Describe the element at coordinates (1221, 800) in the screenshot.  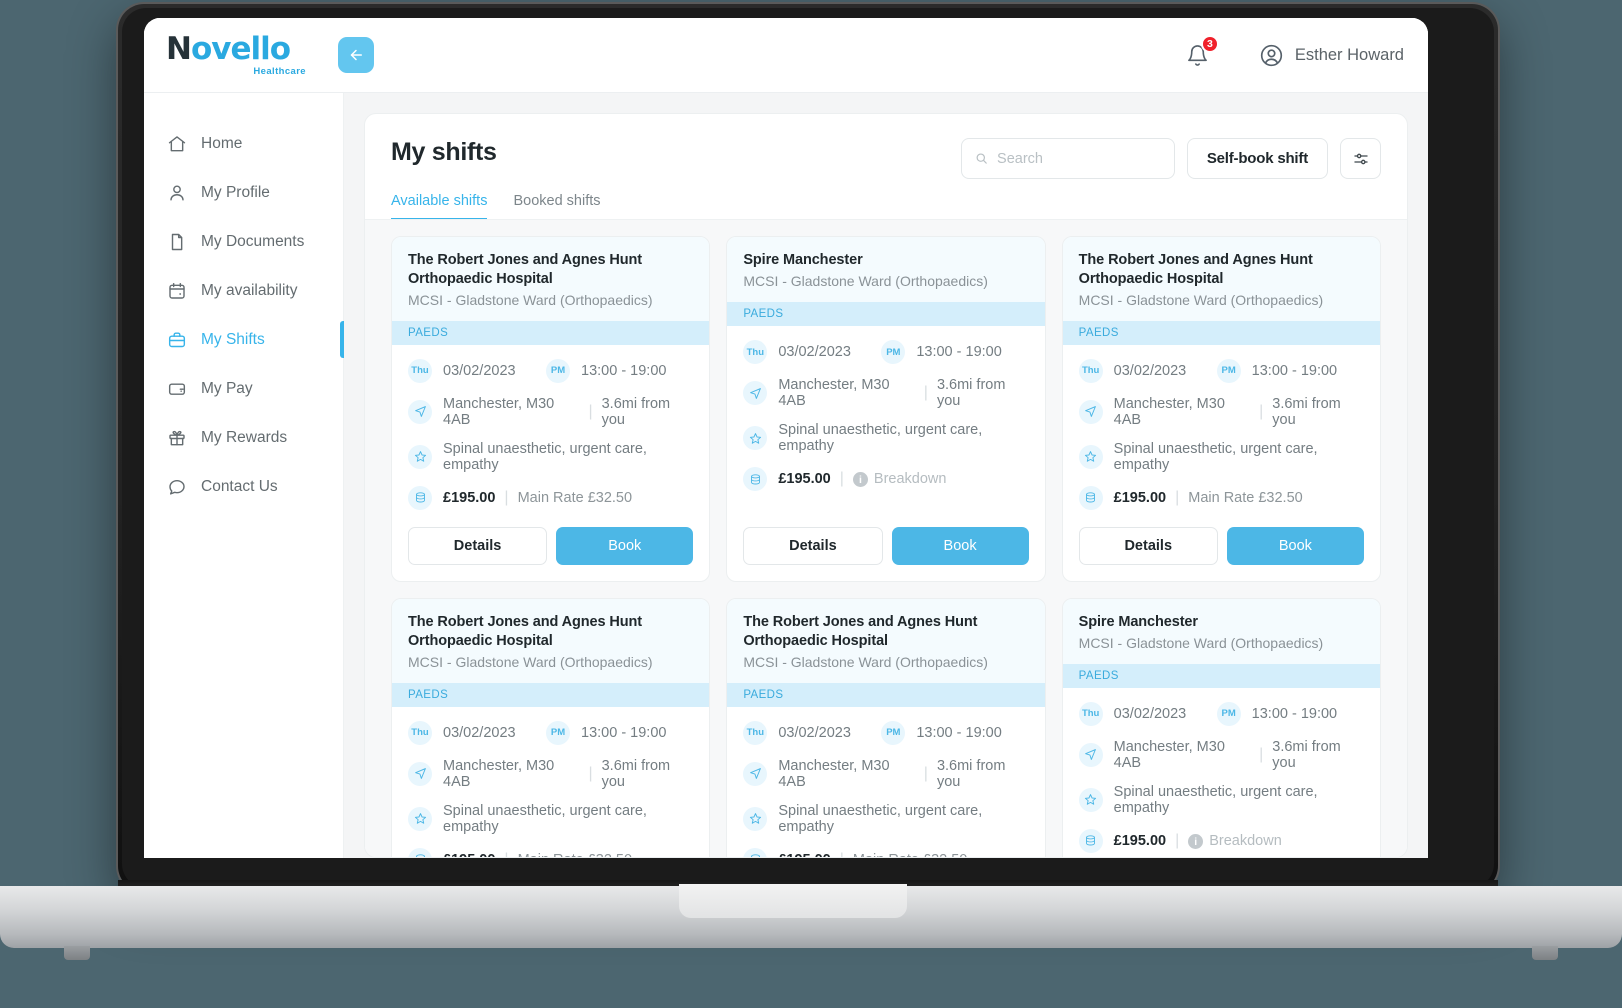
I see `shift-skills-row: Spinal unaesthetic, urgent care, empathy` at that location.